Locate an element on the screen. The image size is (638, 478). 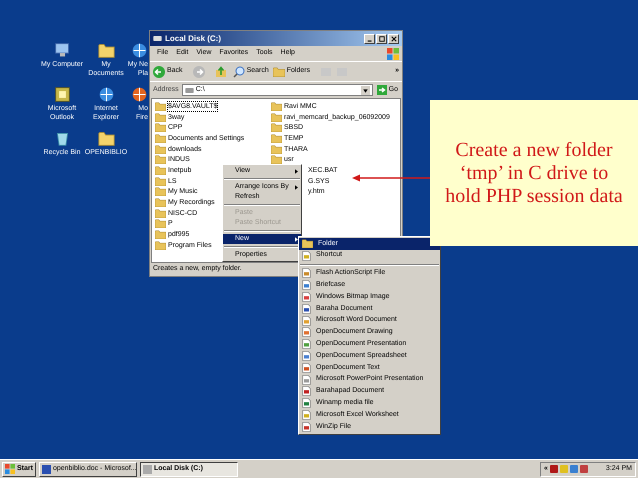
close-icon is located at coordinates (393, 39).